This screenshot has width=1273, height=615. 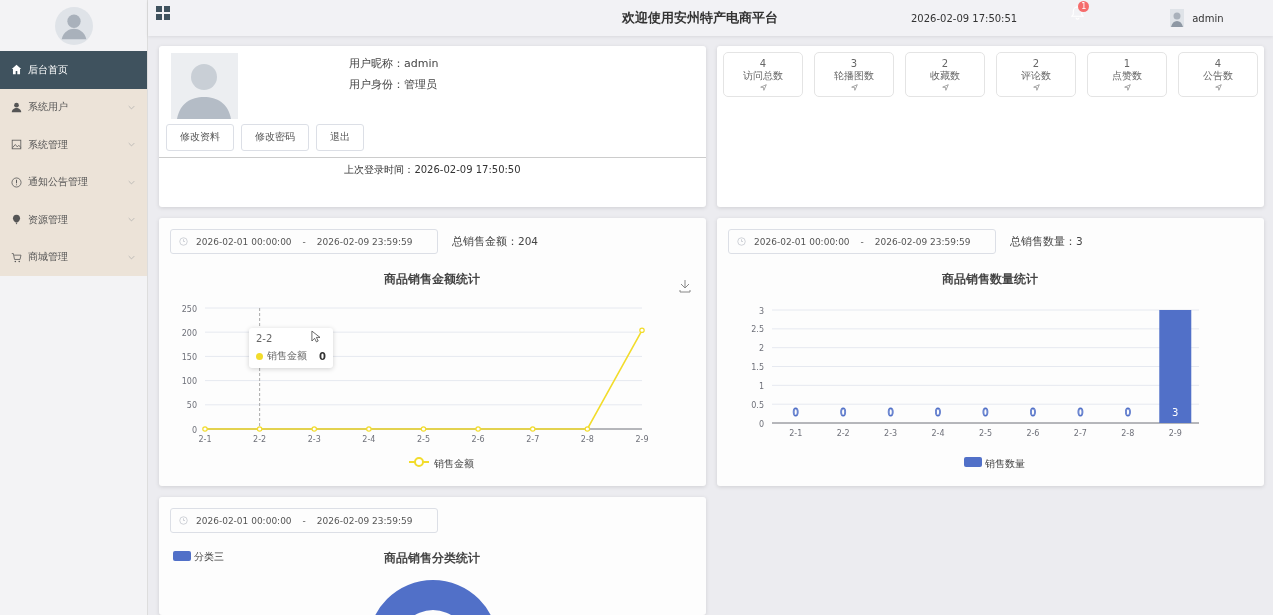 I want to click on current-datetime: 2026-02-09 17:50:51, so click(x=964, y=18).